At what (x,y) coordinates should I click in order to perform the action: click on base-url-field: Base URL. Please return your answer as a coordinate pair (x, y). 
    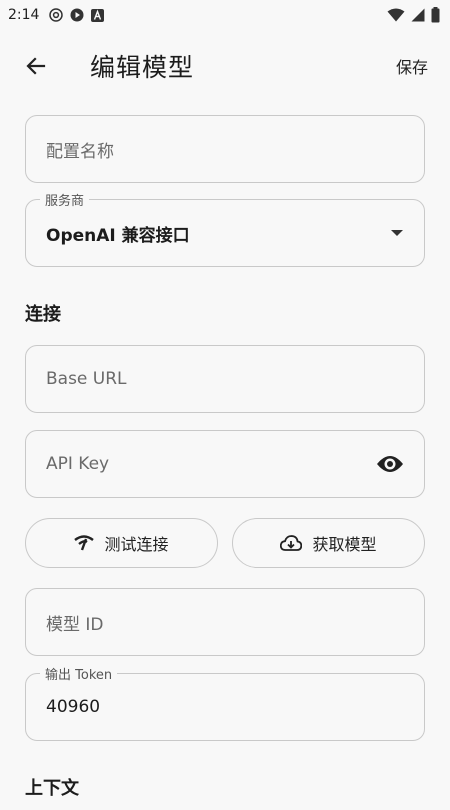
    Looking at the image, I should click on (225, 379).